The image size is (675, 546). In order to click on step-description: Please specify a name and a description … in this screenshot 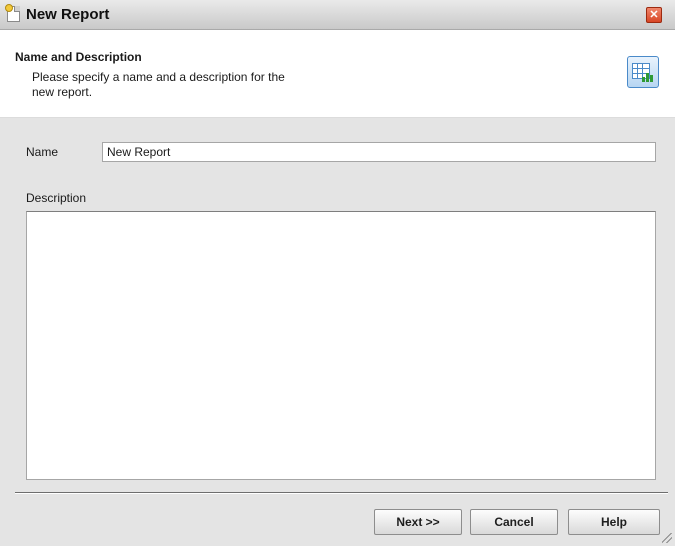, I will do `click(158, 84)`.